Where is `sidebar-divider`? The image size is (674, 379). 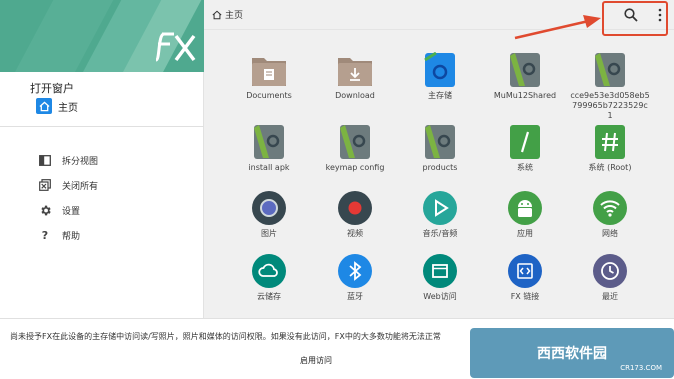 sidebar-divider is located at coordinates (102, 126).